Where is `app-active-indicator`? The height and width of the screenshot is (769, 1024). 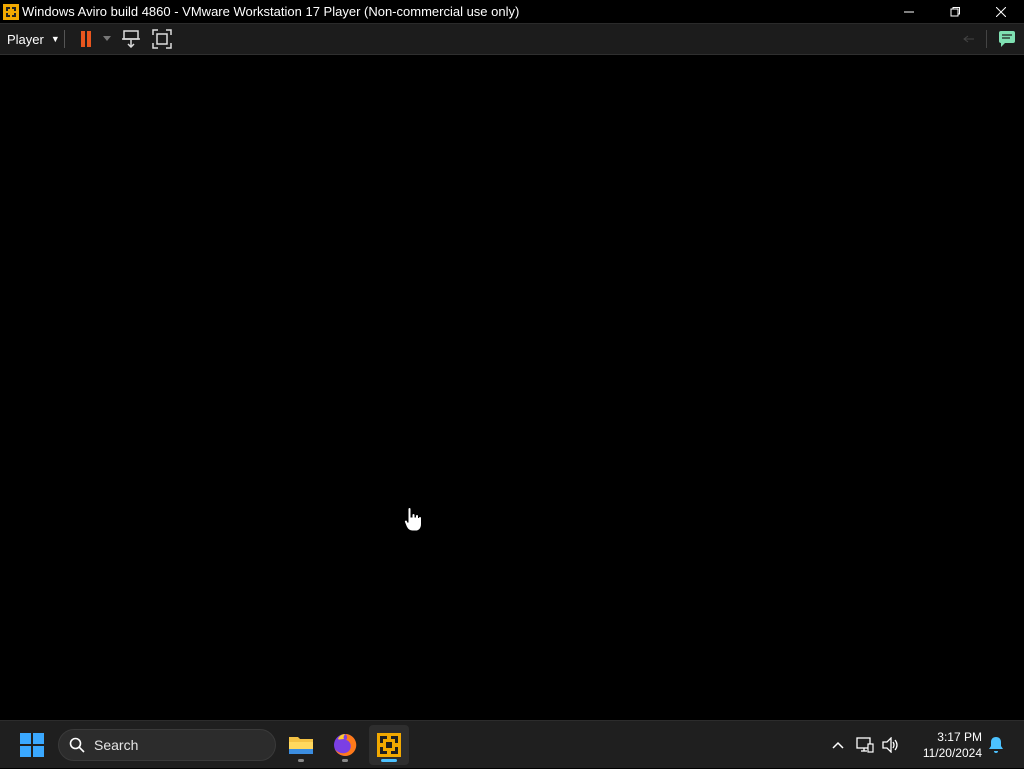 app-active-indicator is located at coordinates (389, 760).